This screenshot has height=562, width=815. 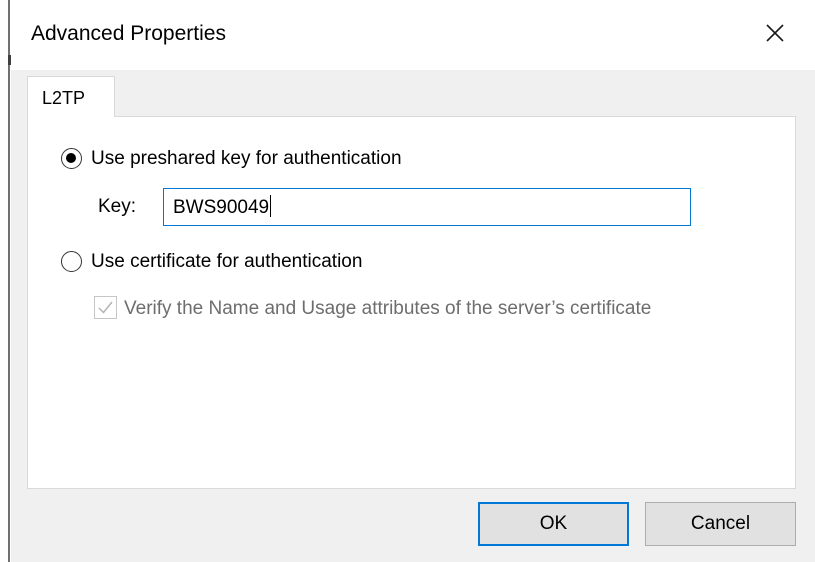 I want to click on verify-certificate-checkbox, so click(x=105, y=307).